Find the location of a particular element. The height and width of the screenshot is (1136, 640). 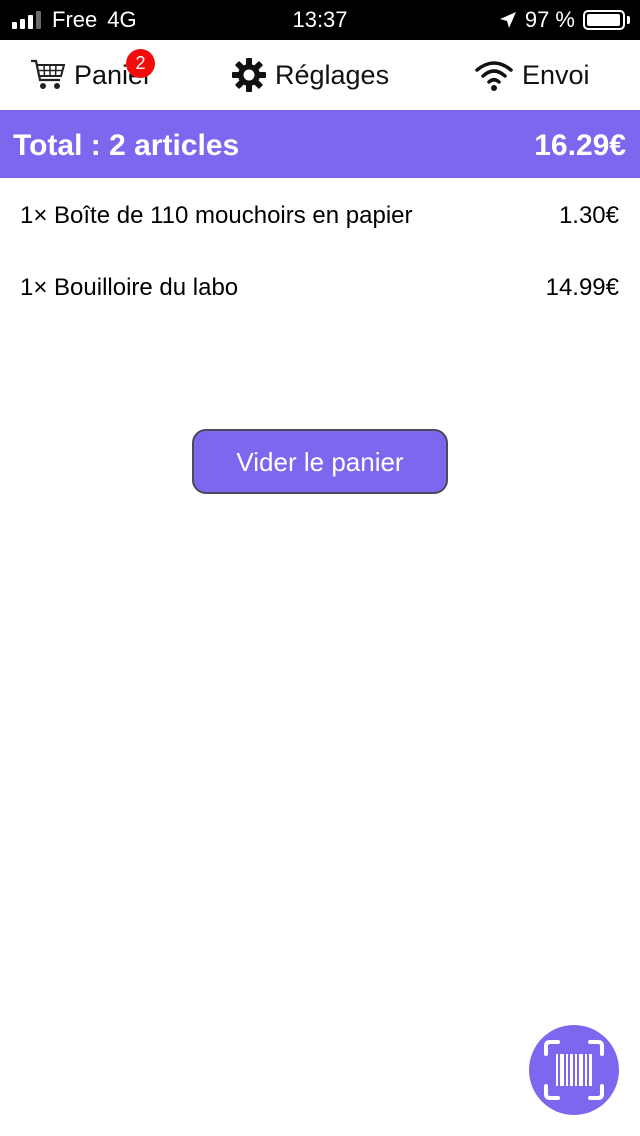

total-amount: 16.29€ is located at coordinates (580, 145).